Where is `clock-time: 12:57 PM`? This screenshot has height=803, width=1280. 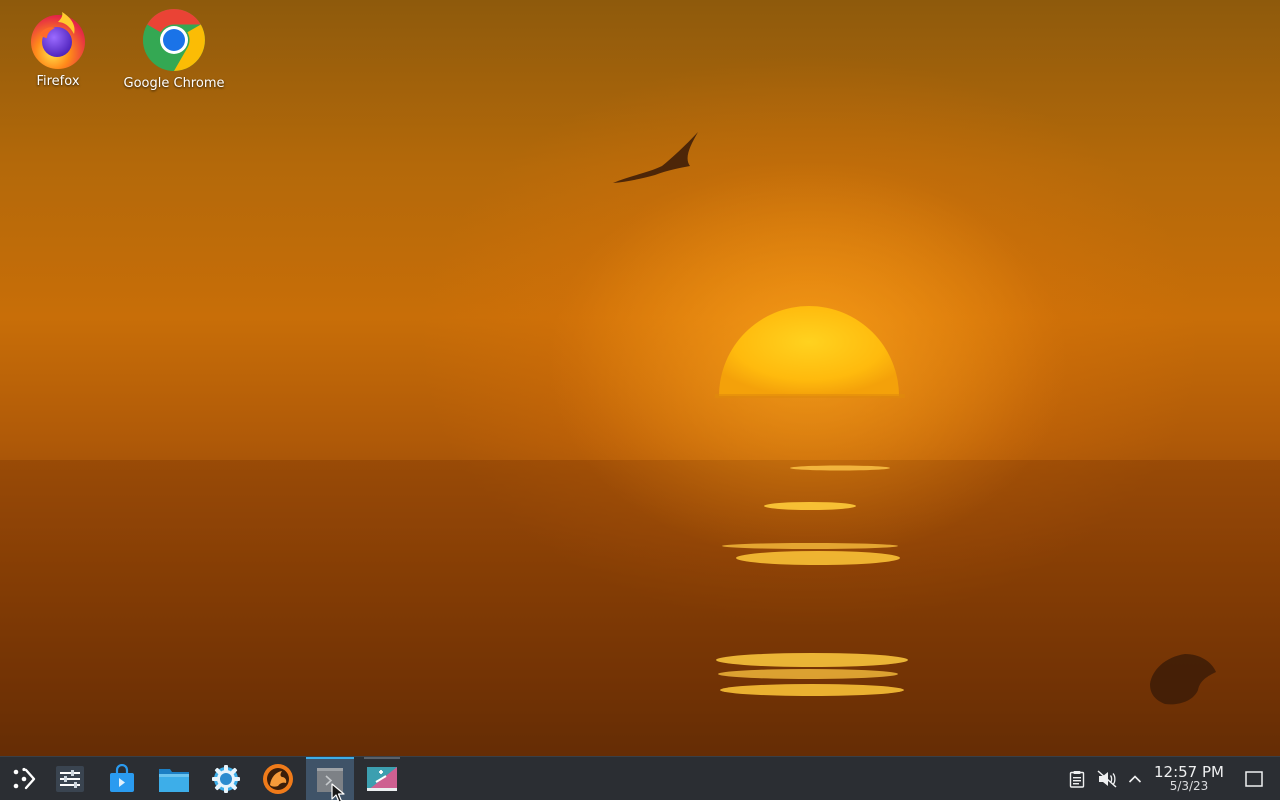
clock-time: 12:57 PM is located at coordinates (1189, 772).